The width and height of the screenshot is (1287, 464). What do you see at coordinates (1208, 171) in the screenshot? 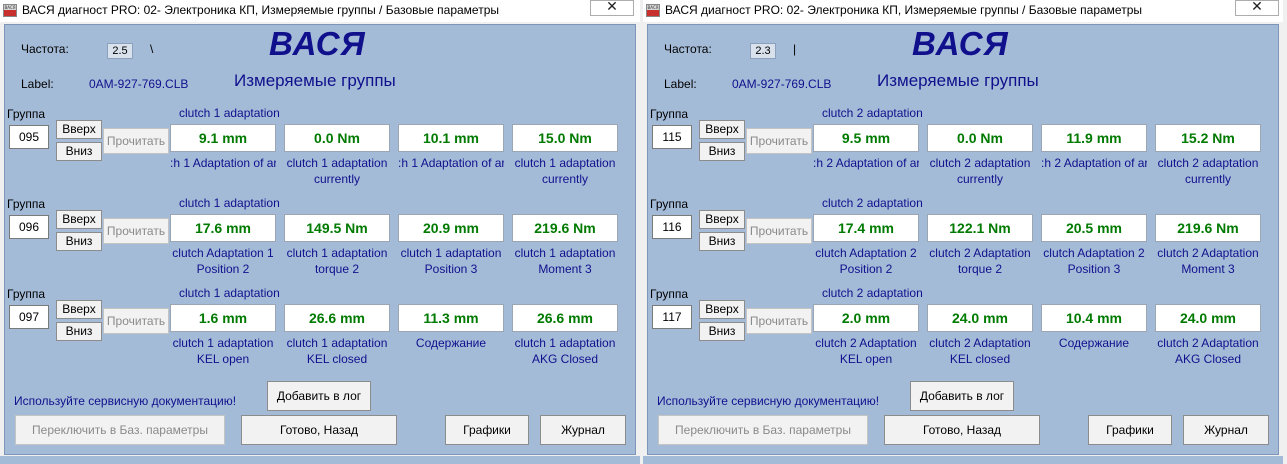
I see `value-description-4: clutch 2 adaptation currently` at bounding box center [1208, 171].